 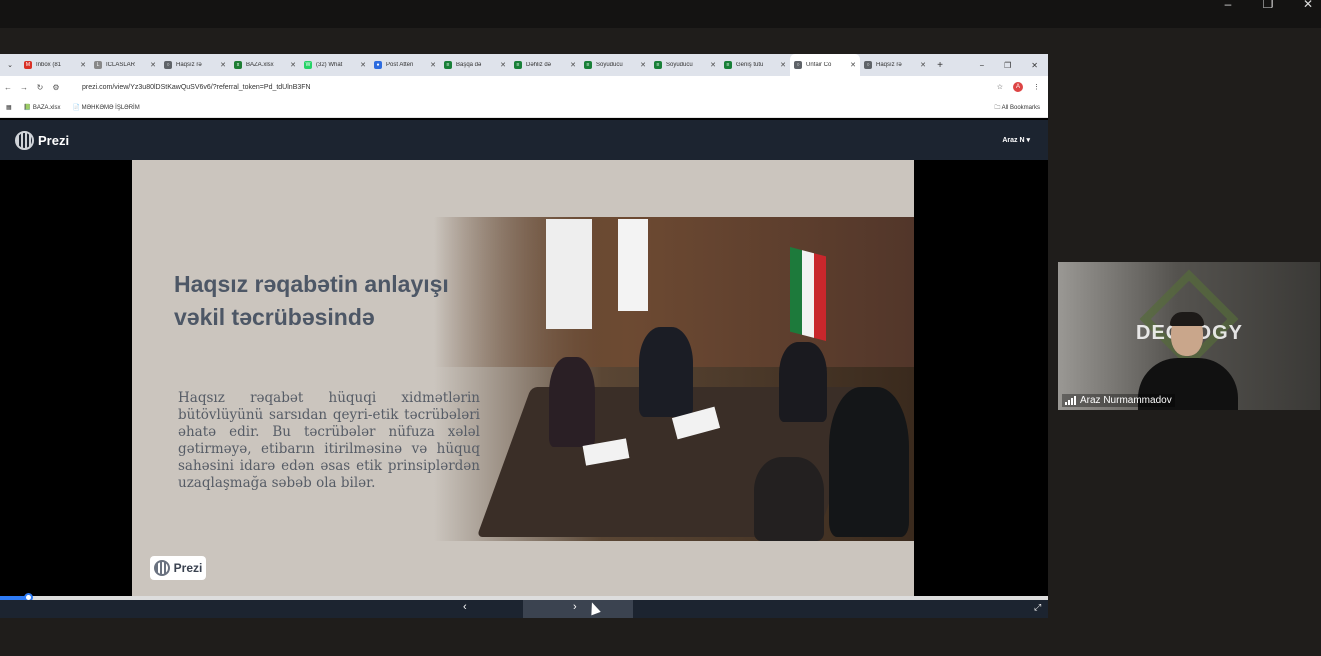 I want to click on participant-name: Araz Nurmammadov, so click(x=1126, y=400).